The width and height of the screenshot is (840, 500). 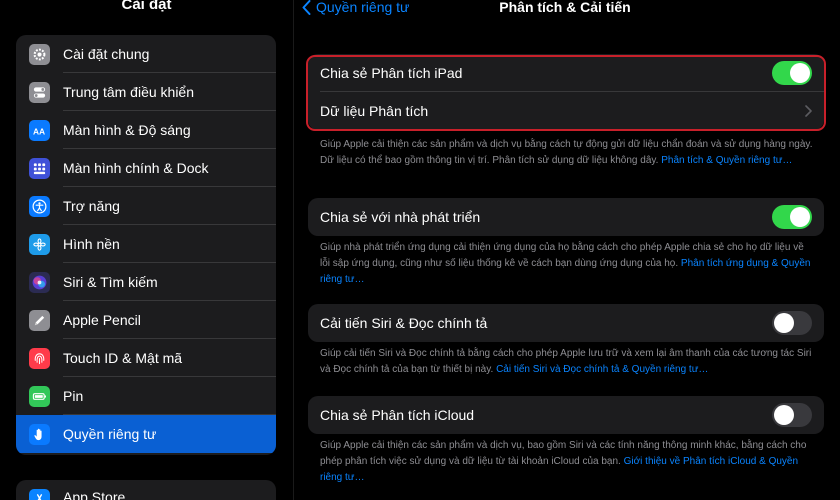 What do you see at coordinates (146, 396) in the screenshot?
I see `sidebar-item-battery: Pin` at bounding box center [146, 396].